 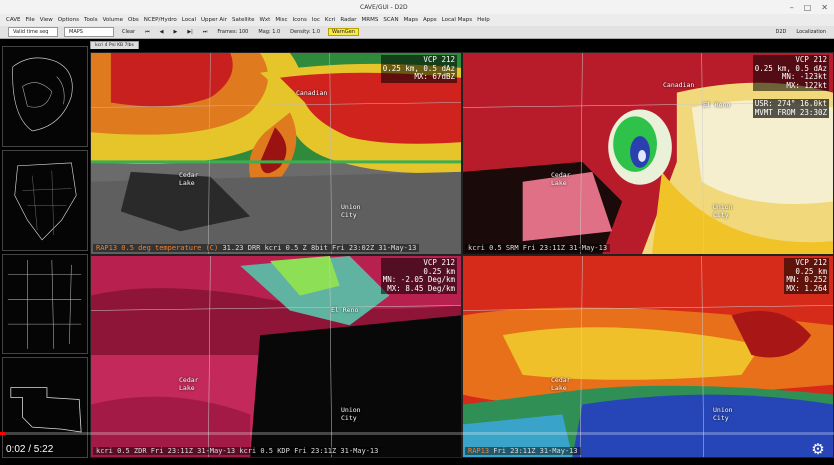 What do you see at coordinates (68, 20) in the screenshot?
I see `menu-item-options: Options` at bounding box center [68, 20].